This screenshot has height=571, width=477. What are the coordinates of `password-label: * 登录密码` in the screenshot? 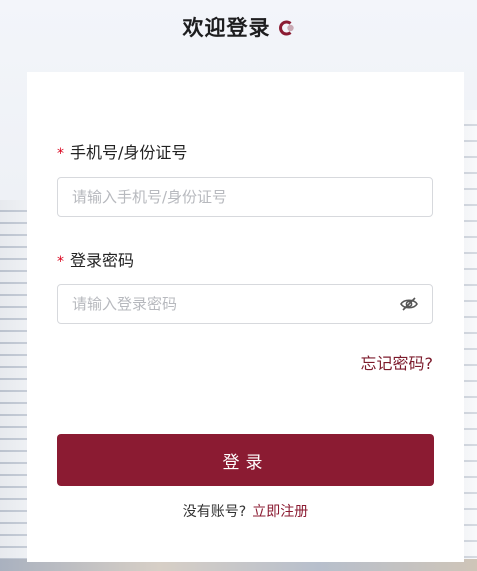 It's located at (95, 261).